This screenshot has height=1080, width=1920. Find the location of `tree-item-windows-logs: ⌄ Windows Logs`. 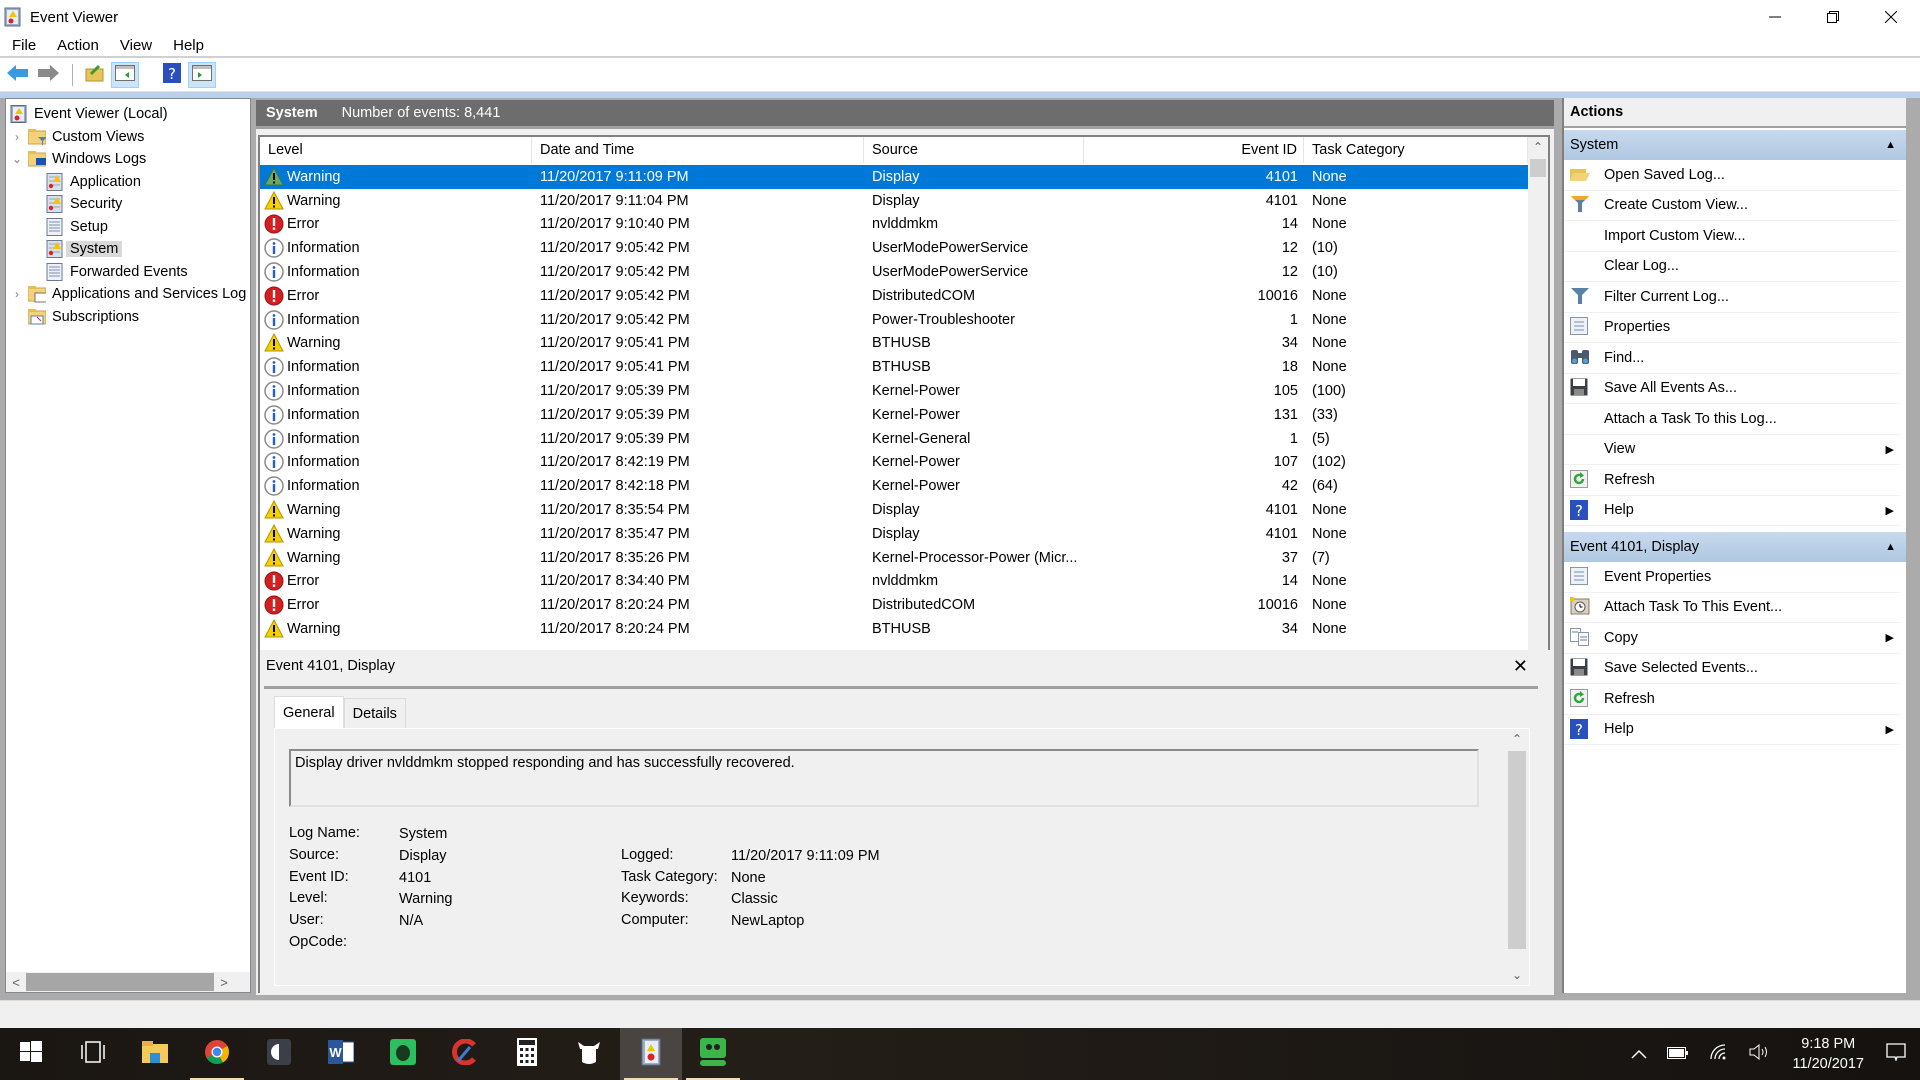

tree-item-windows-logs: ⌄ Windows Logs is located at coordinates (128, 159).